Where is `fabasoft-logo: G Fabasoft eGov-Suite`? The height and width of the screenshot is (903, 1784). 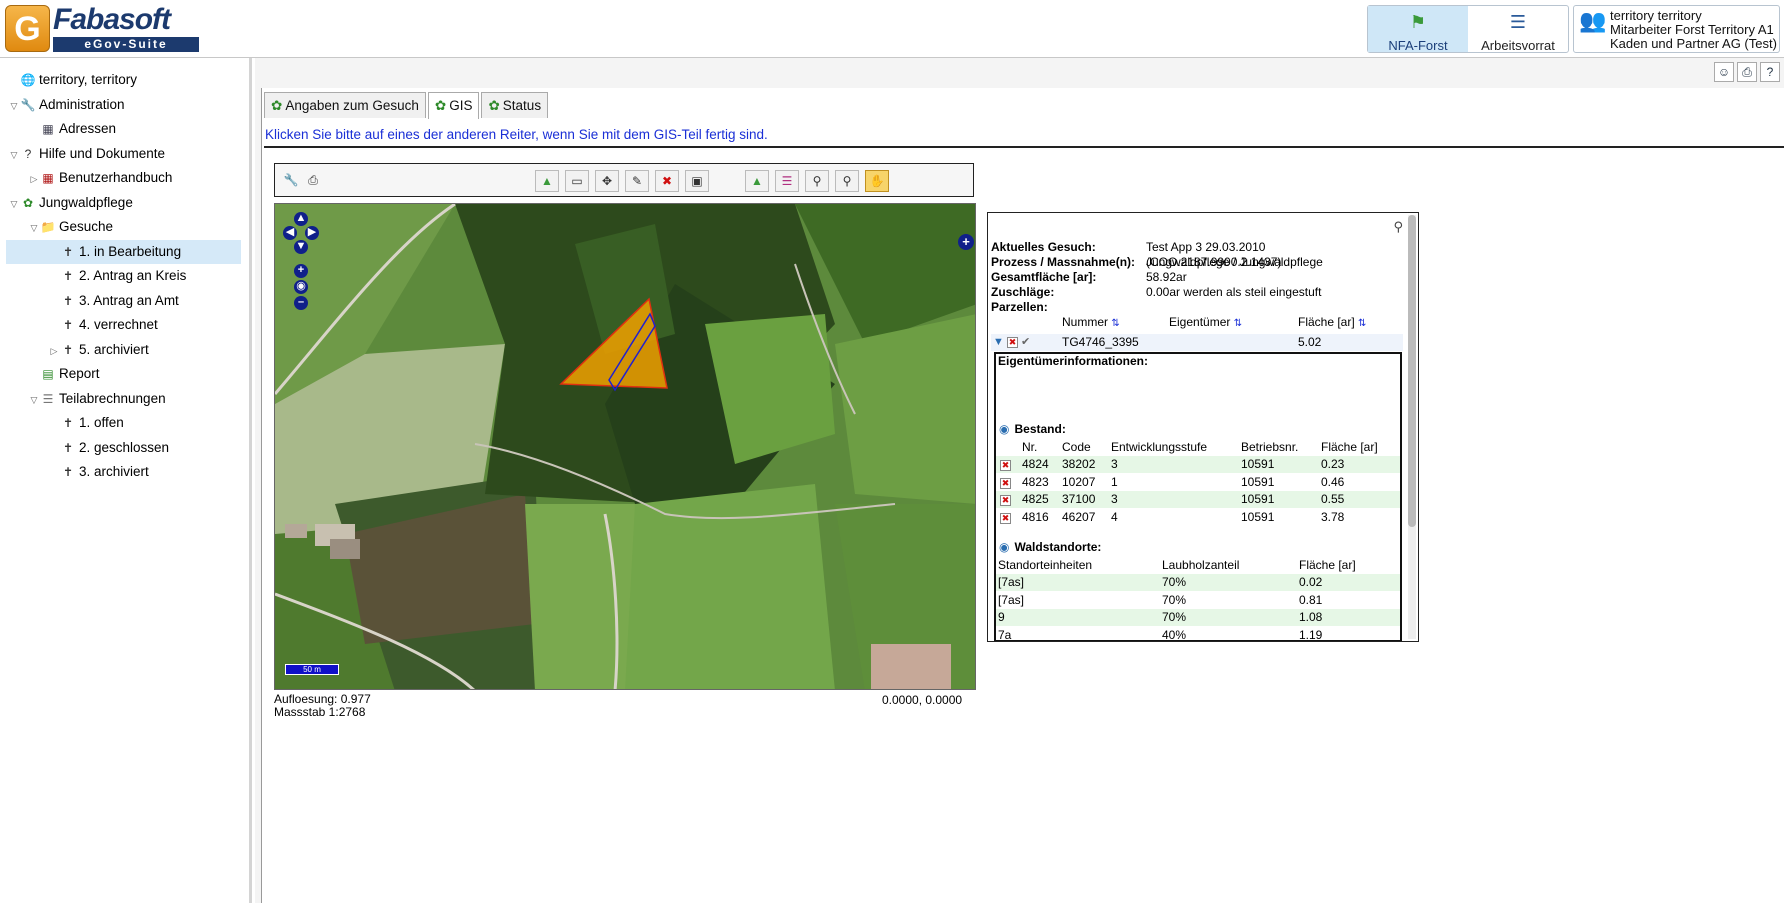 fabasoft-logo: G Fabasoft eGov-Suite is located at coordinates (102, 28).